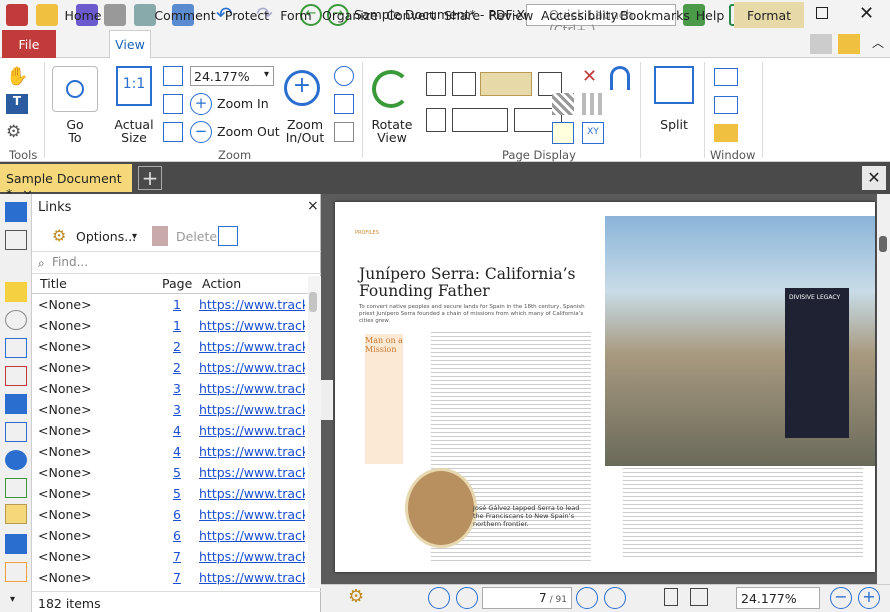 This screenshot has width=890, height=612. What do you see at coordinates (439, 598) in the screenshot?
I see `first-page-button` at bounding box center [439, 598].